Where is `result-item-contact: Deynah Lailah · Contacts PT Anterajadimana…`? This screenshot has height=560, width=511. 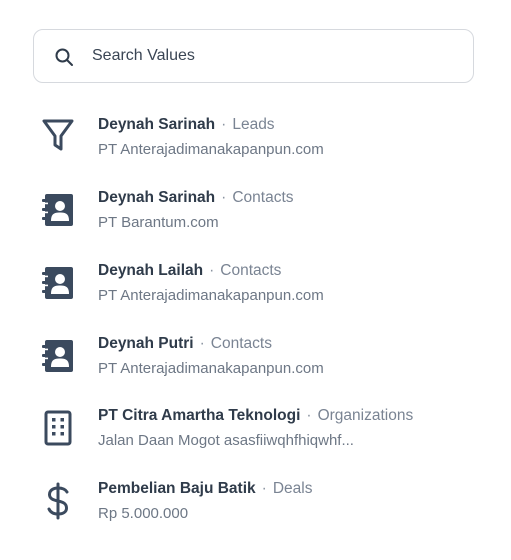 result-item-contact: Deynah Lailah · Contacts PT Anterajadimana… is located at coordinates (255, 292).